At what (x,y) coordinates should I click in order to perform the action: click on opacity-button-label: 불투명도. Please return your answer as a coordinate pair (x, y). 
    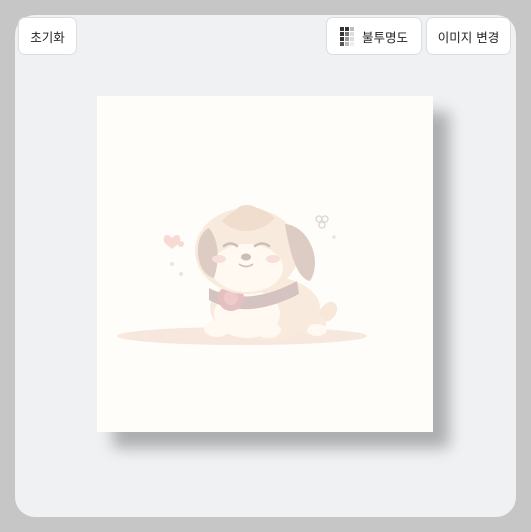
    Looking at the image, I should click on (384, 37).